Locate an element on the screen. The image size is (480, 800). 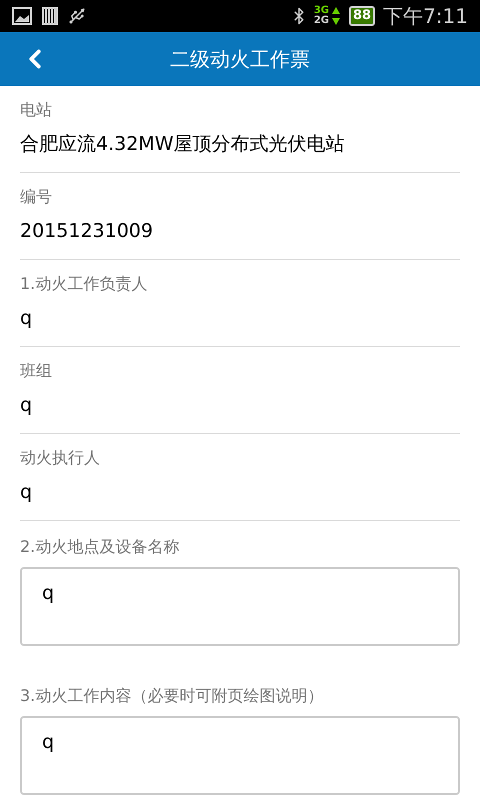
picture-icon is located at coordinates (22, 16).